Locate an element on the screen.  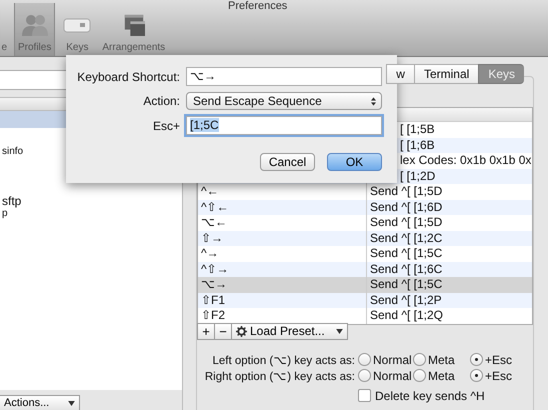
table-row: ⇧→ Send ^[ [1;2C is located at coordinates (365, 238).